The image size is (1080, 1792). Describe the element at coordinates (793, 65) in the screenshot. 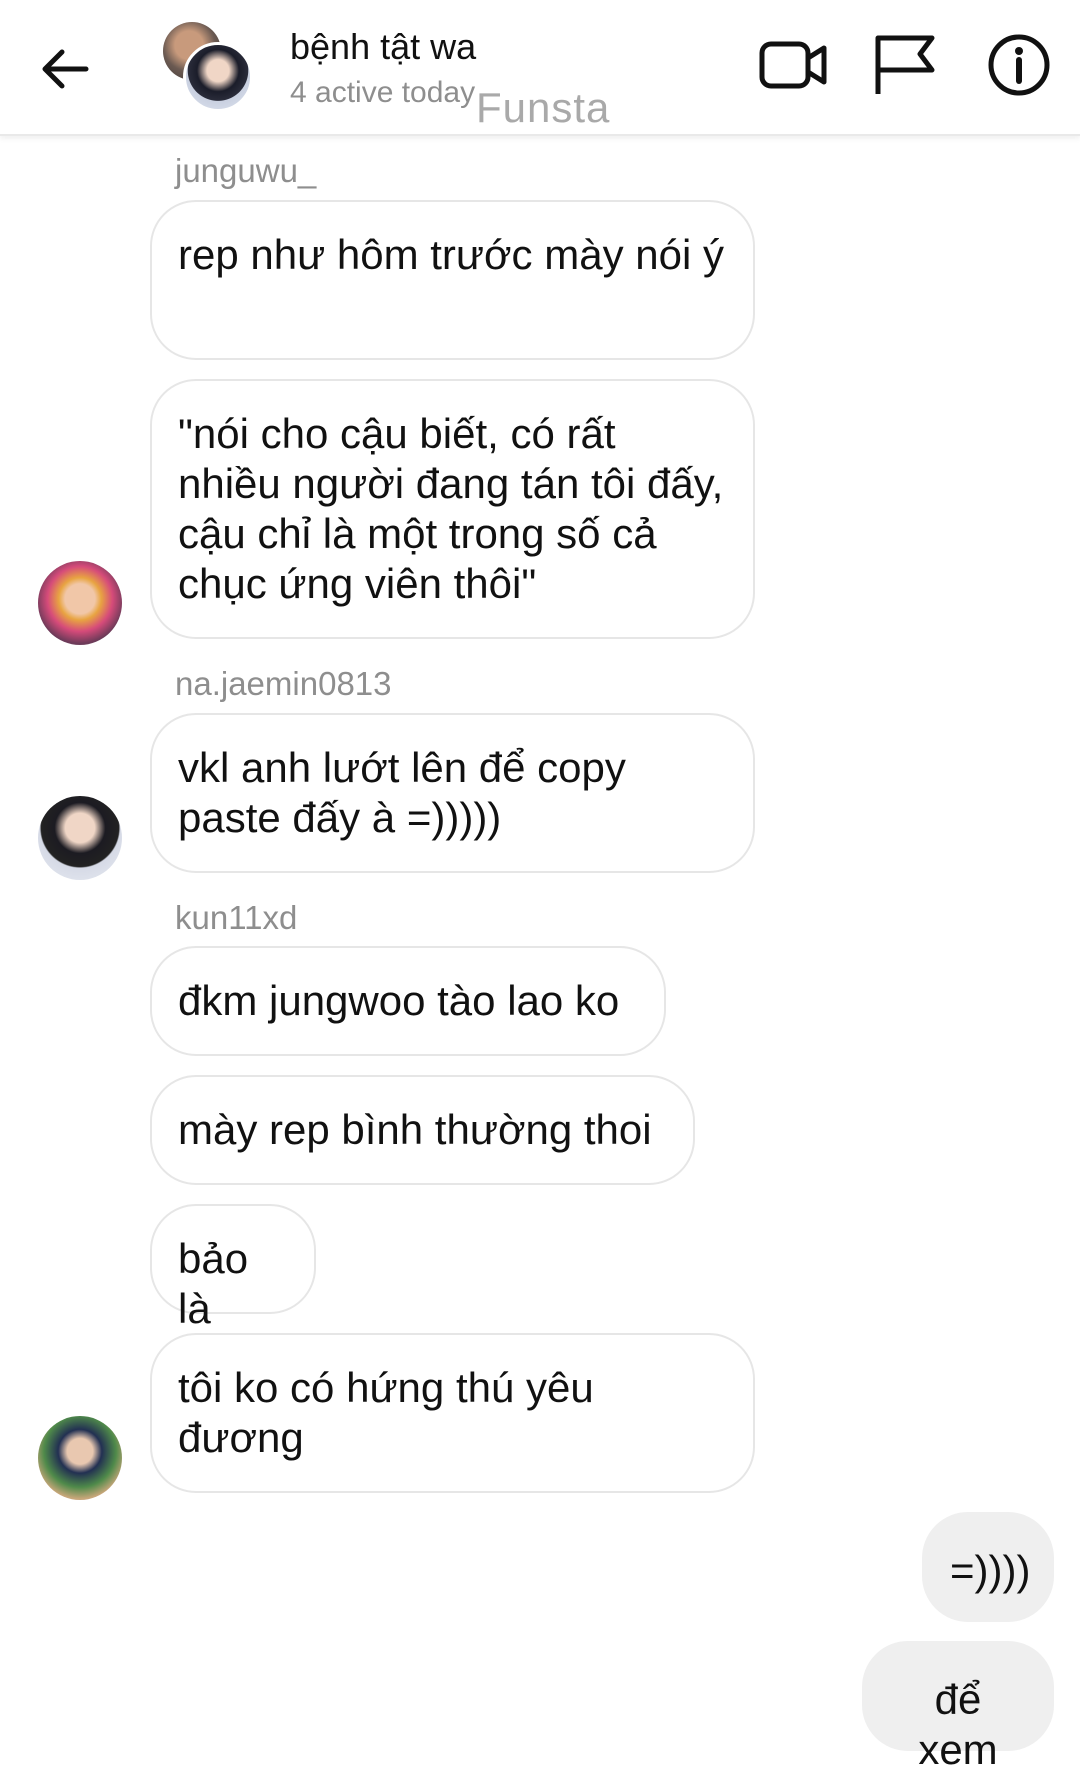

I see `video-call-icon` at that location.